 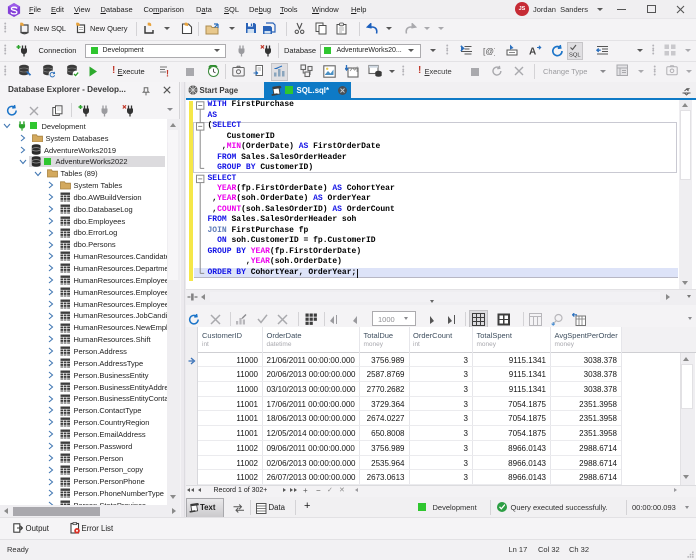 I want to click on svg-text: SQL, so click(x=575, y=56).